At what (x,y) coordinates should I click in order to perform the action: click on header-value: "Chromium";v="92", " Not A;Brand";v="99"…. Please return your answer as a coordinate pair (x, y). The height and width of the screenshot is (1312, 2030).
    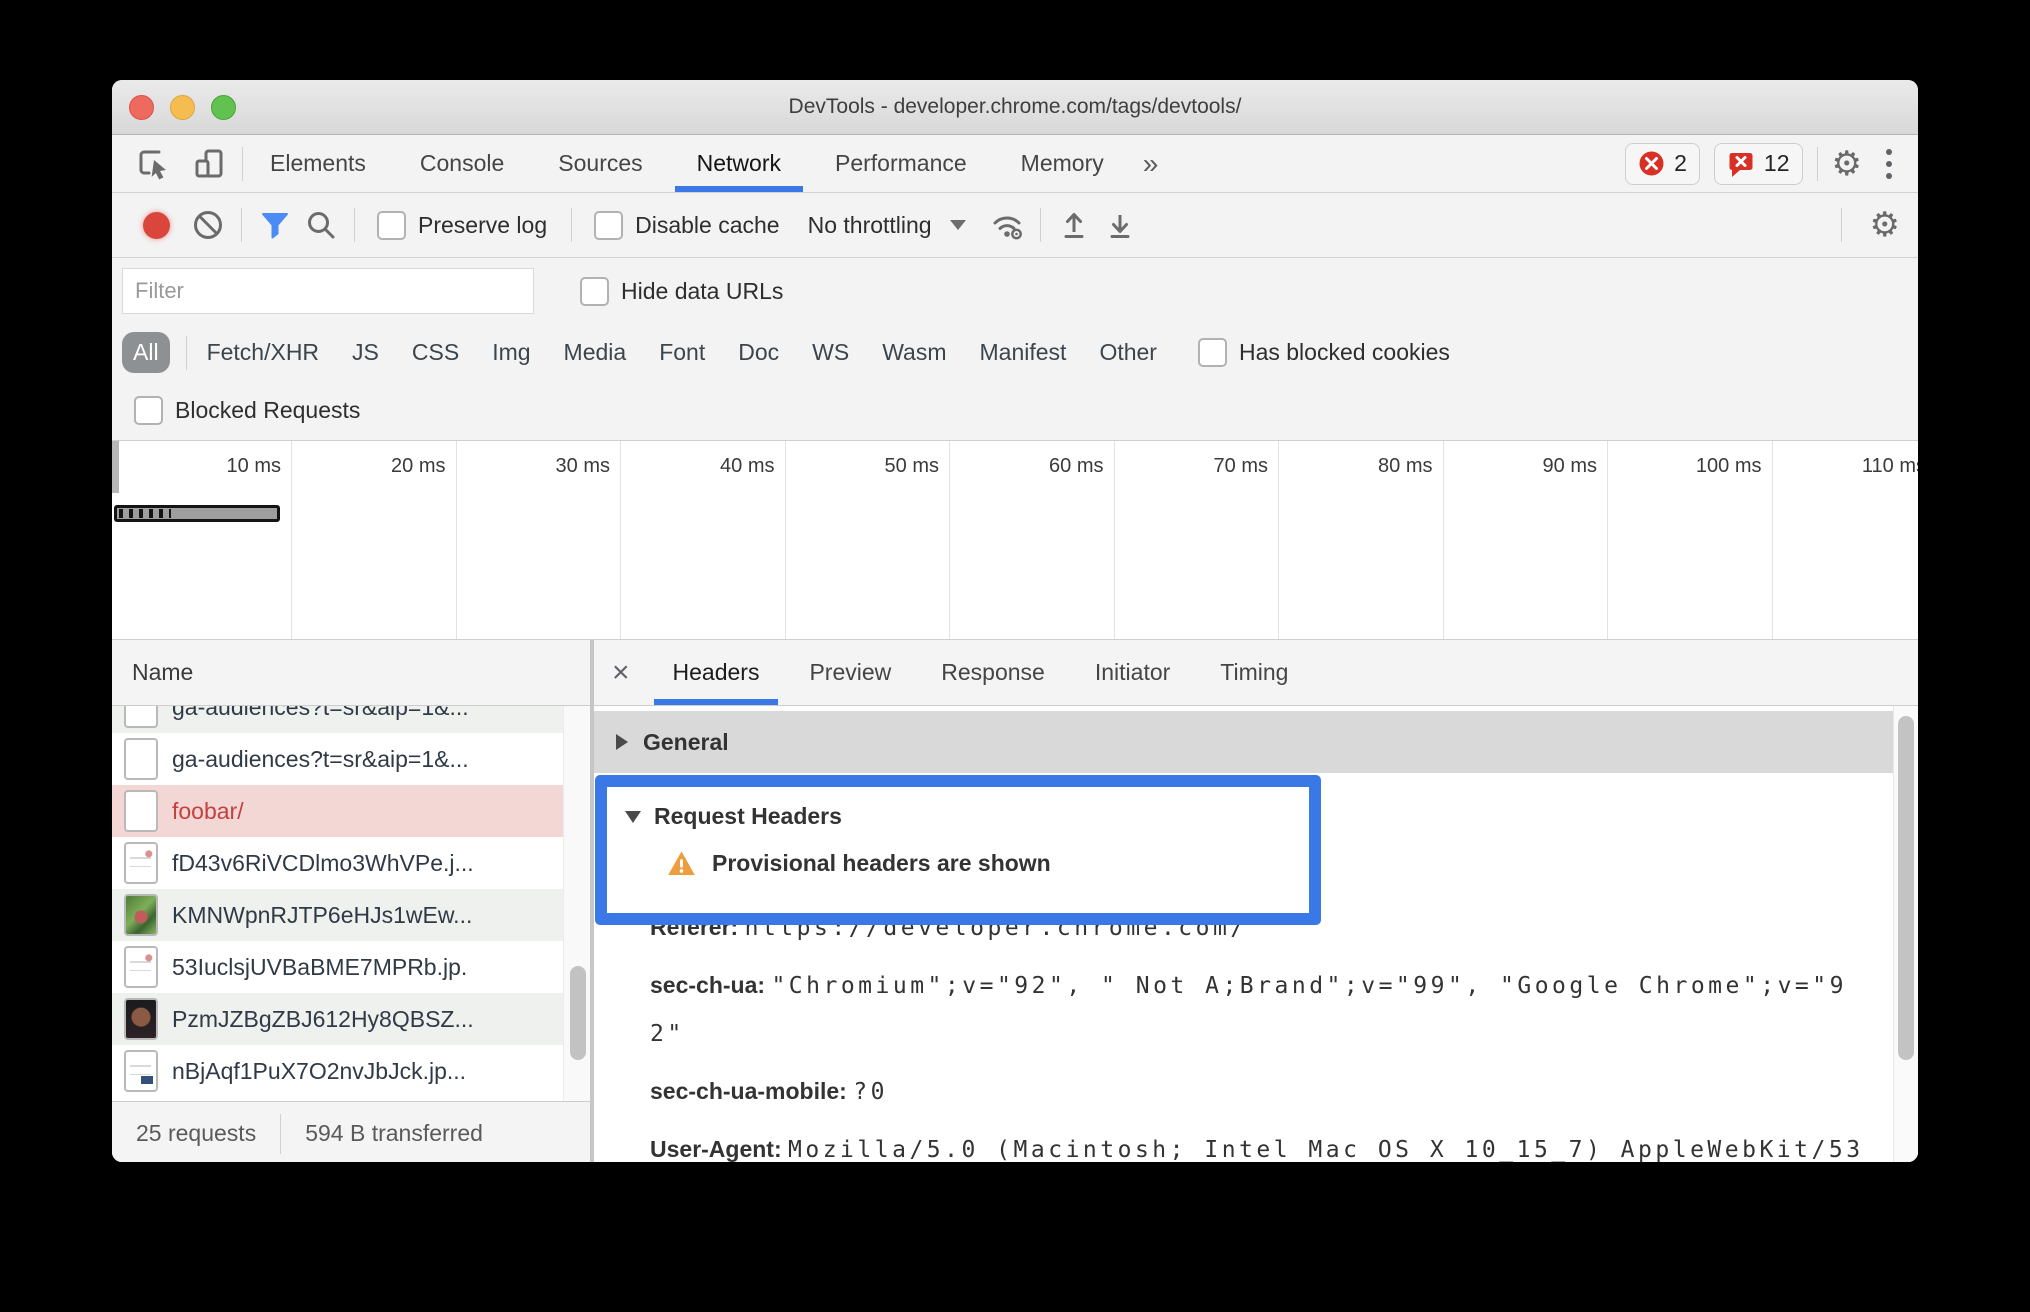
    Looking at the image, I should click on (1248, 1010).